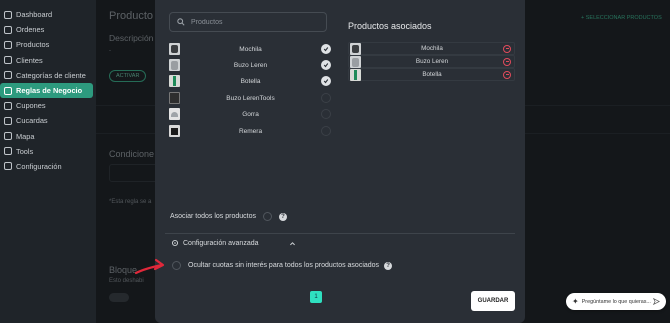  Describe the element at coordinates (33, 45) in the screenshot. I see `sidebar-item-label: Productos` at that location.